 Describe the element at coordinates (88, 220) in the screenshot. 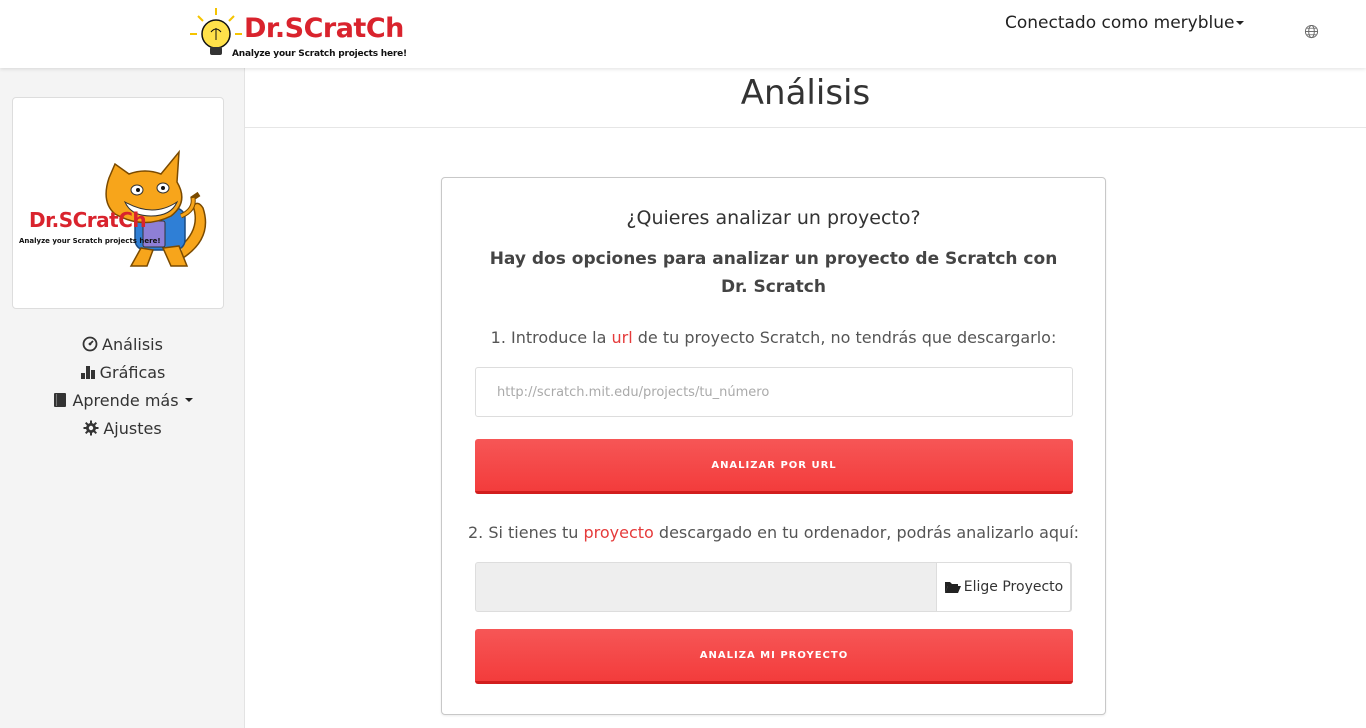

I see `card-logo-title: Dr.SCratCh` at that location.